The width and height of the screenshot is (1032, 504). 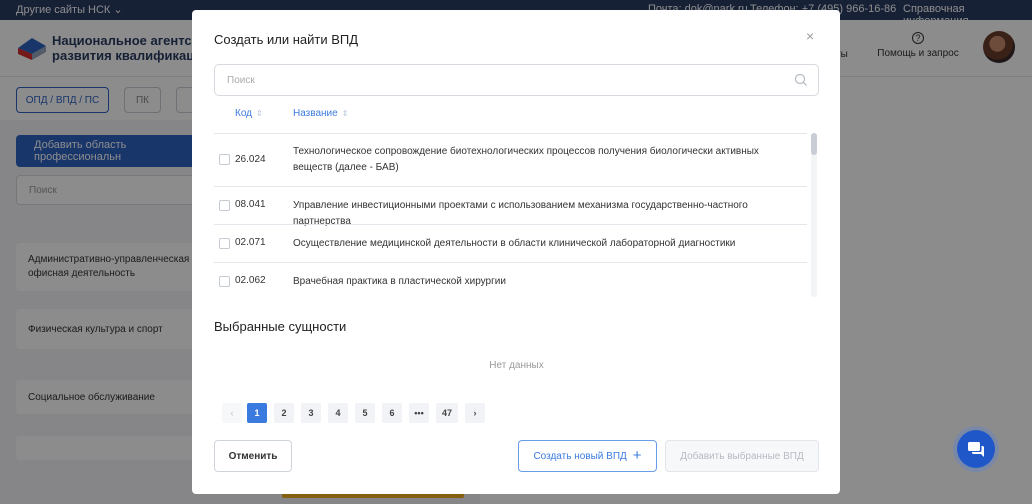 What do you see at coordinates (250, 204) in the screenshot?
I see `row-code: 08.041` at bounding box center [250, 204].